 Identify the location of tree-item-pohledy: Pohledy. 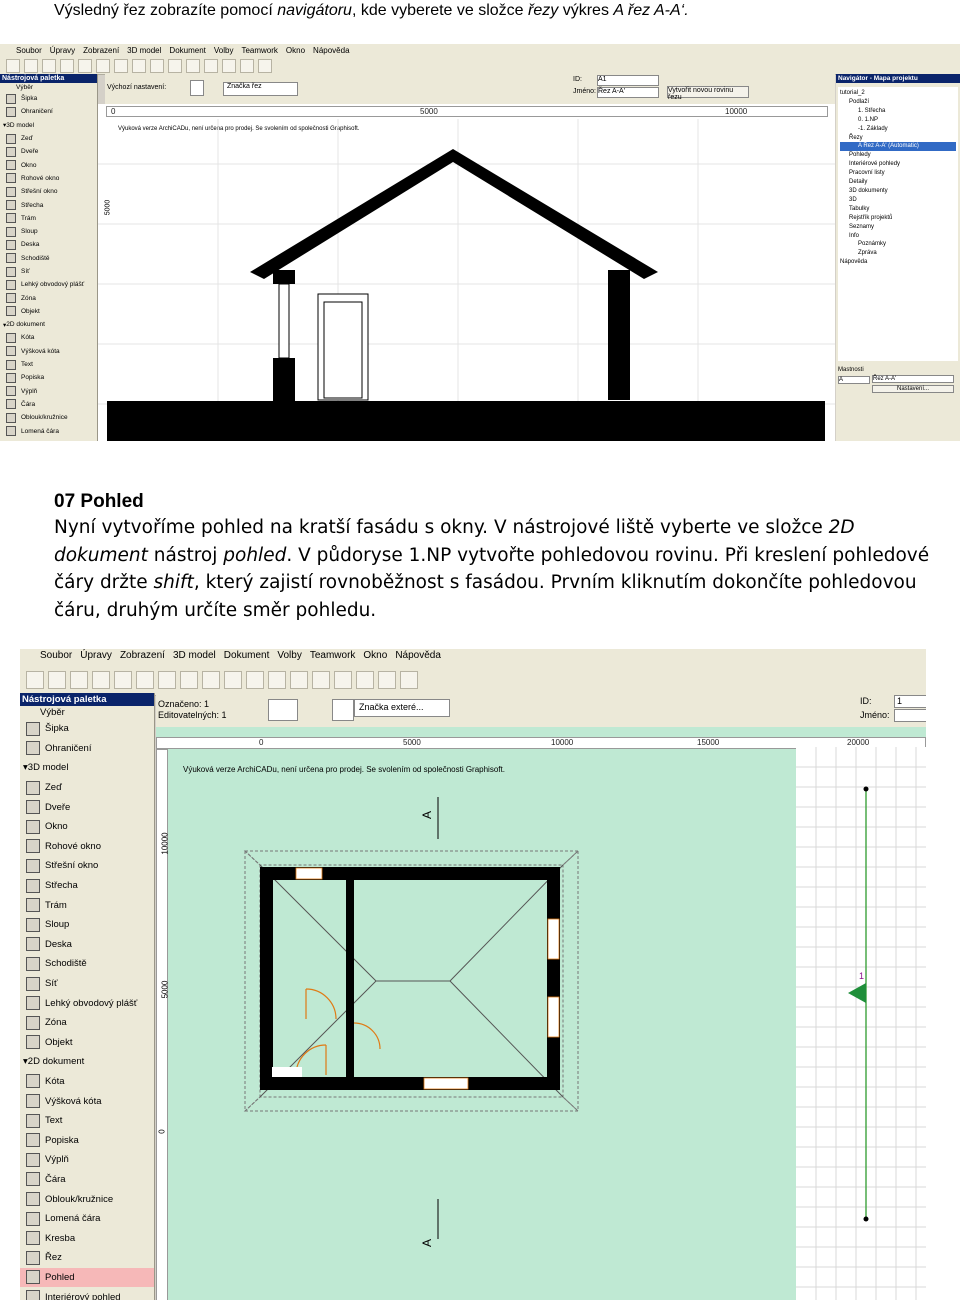
(898, 155).